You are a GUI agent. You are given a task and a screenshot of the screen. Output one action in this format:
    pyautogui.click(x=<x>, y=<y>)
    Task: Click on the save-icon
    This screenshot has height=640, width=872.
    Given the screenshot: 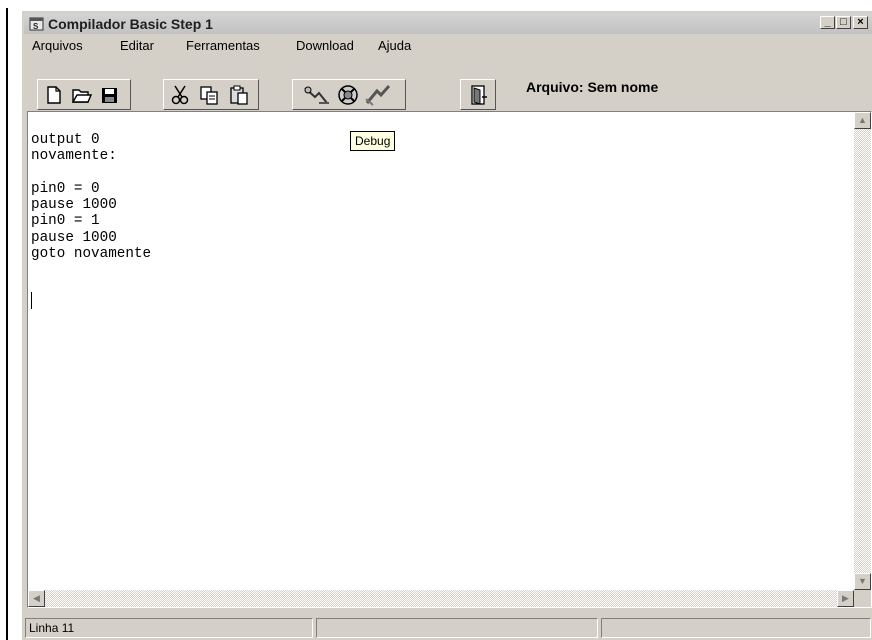 What is the action you would take?
    pyautogui.click(x=109, y=95)
    